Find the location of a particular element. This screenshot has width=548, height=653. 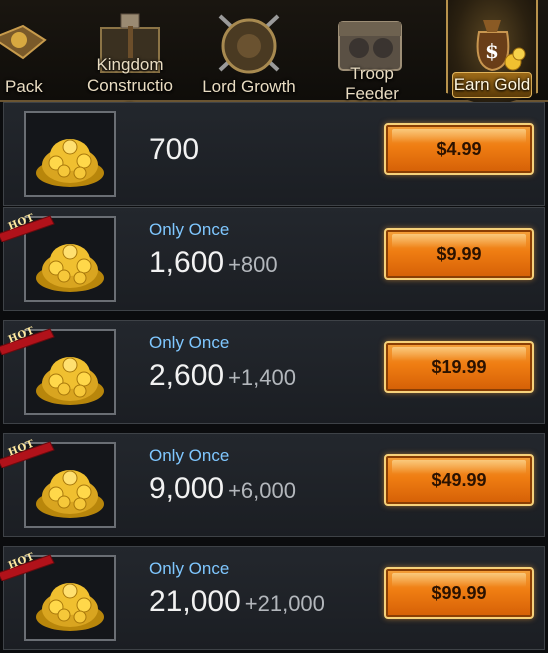

gold-amount: 700 is located at coordinates (174, 150).